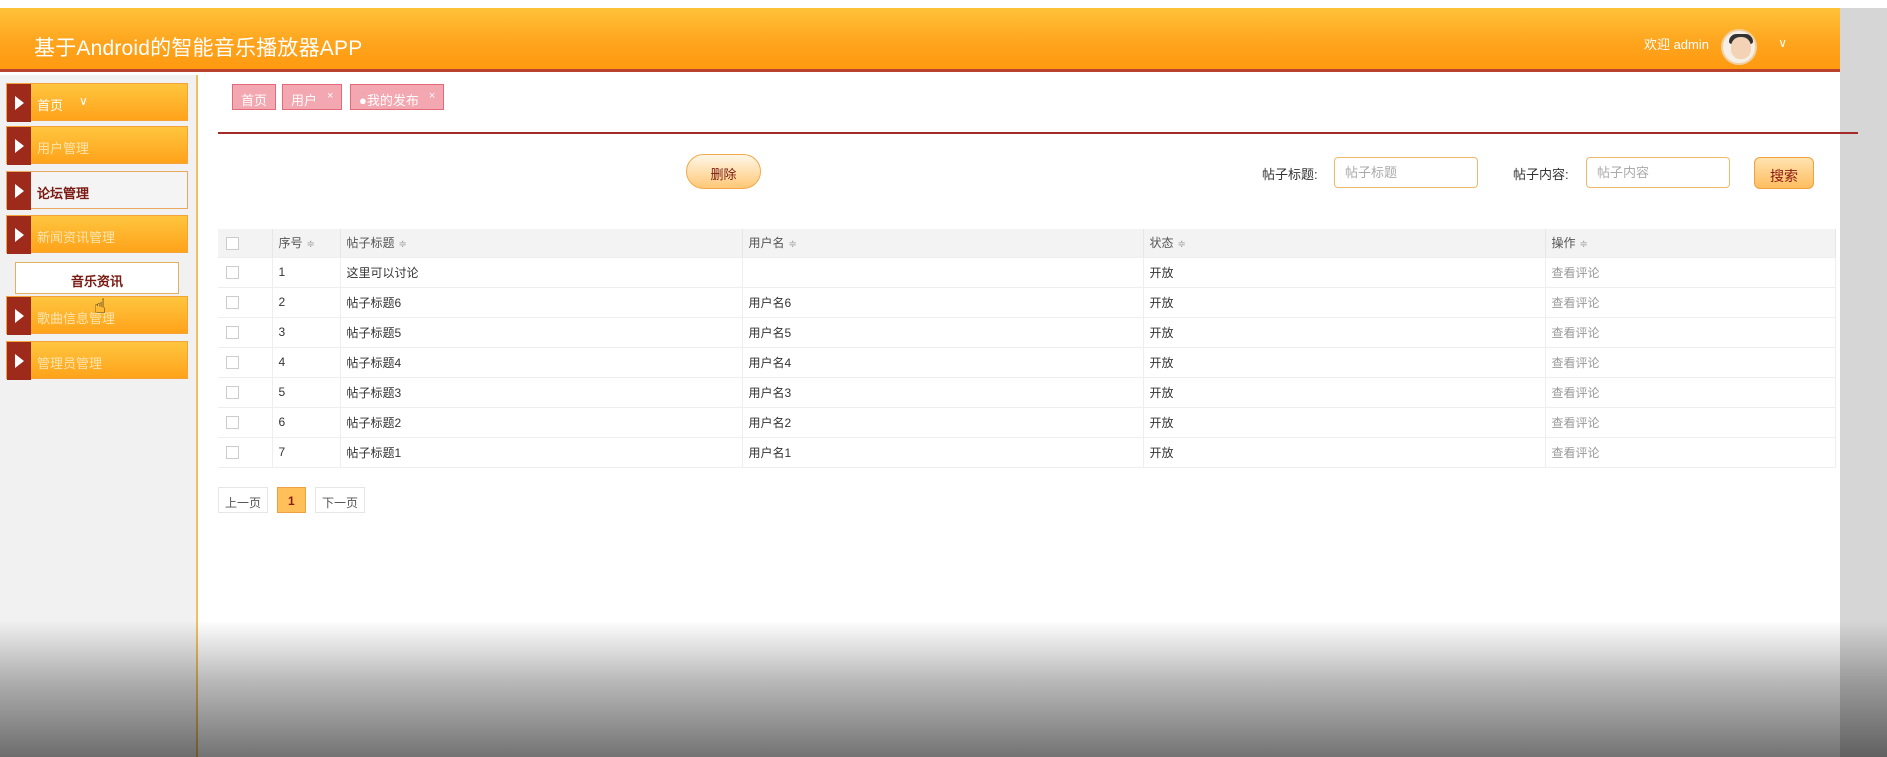 The width and height of the screenshot is (1887, 757). What do you see at coordinates (306, 332) in the screenshot?
I see `cell-index: 3` at bounding box center [306, 332].